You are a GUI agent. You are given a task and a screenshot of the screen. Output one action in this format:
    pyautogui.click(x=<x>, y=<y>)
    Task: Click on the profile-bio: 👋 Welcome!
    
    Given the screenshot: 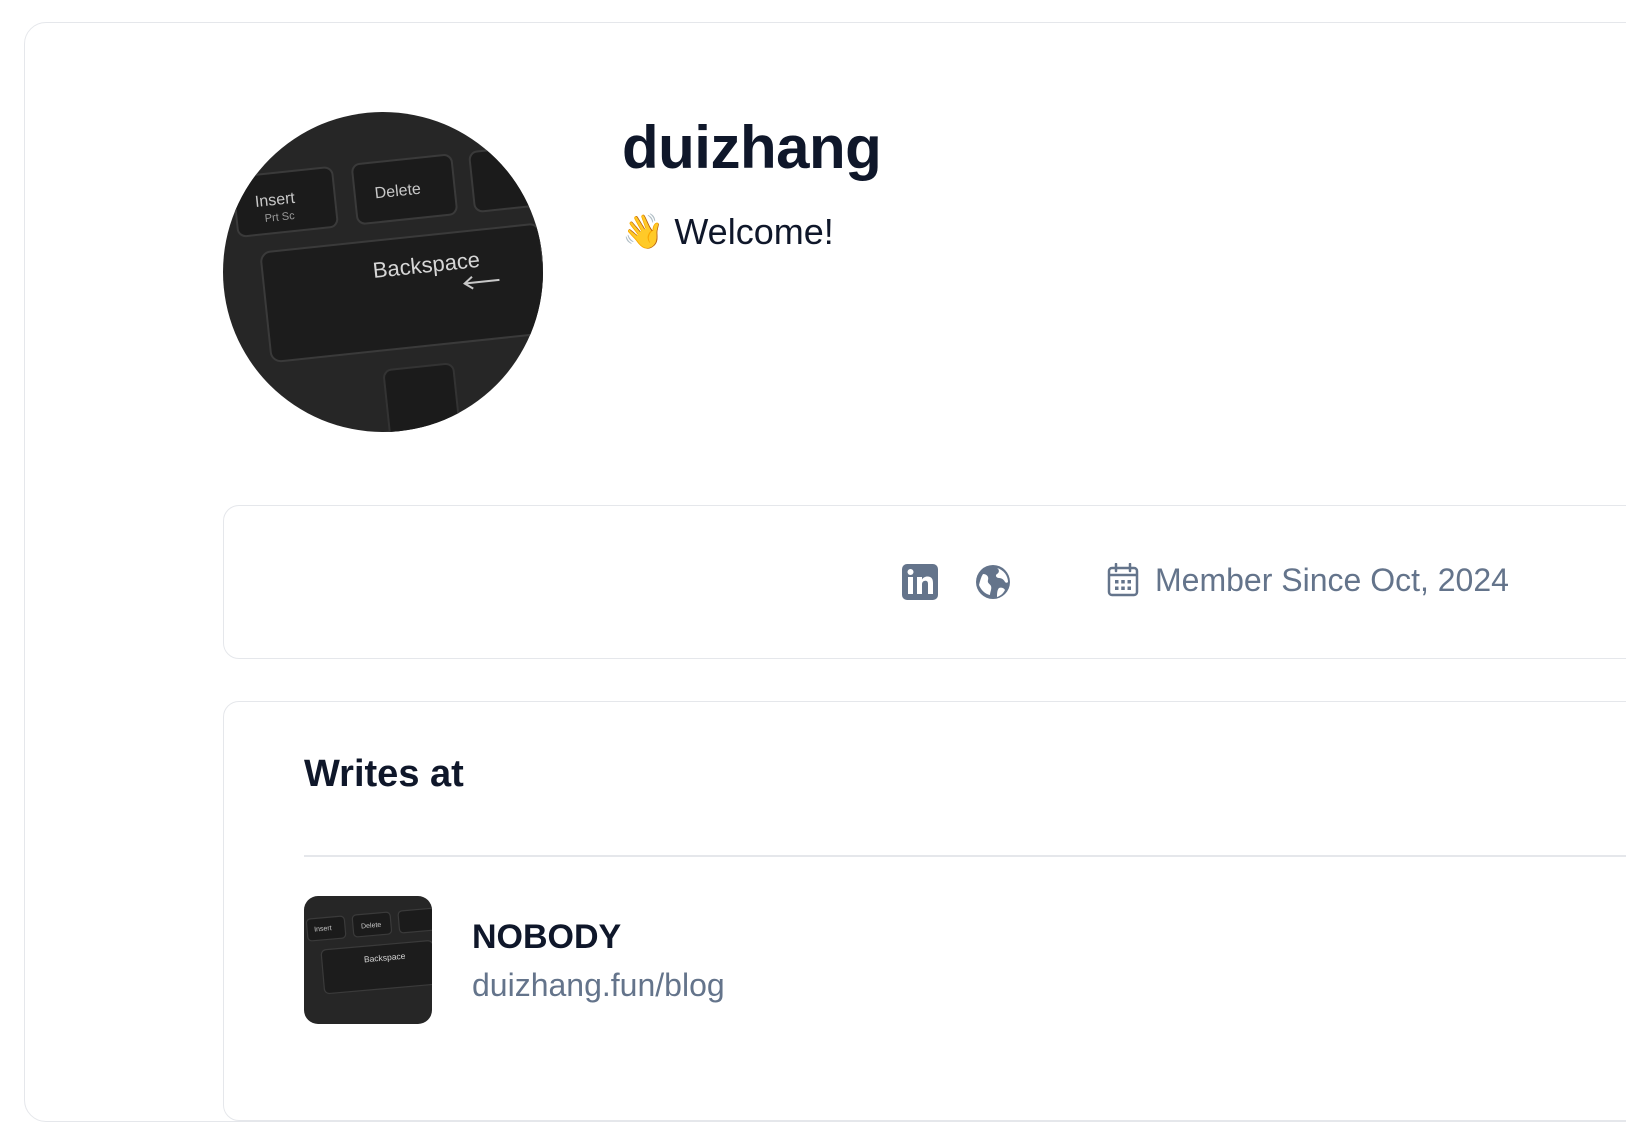 What is the action you would take?
    pyautogui.click(x=728, y=232)
    